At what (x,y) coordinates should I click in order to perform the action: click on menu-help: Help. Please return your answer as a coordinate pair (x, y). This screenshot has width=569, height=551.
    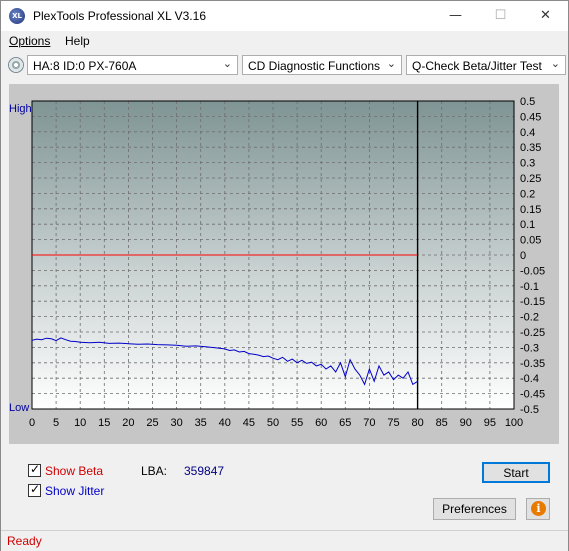
    Looking at the image, I should click on (77, 41).